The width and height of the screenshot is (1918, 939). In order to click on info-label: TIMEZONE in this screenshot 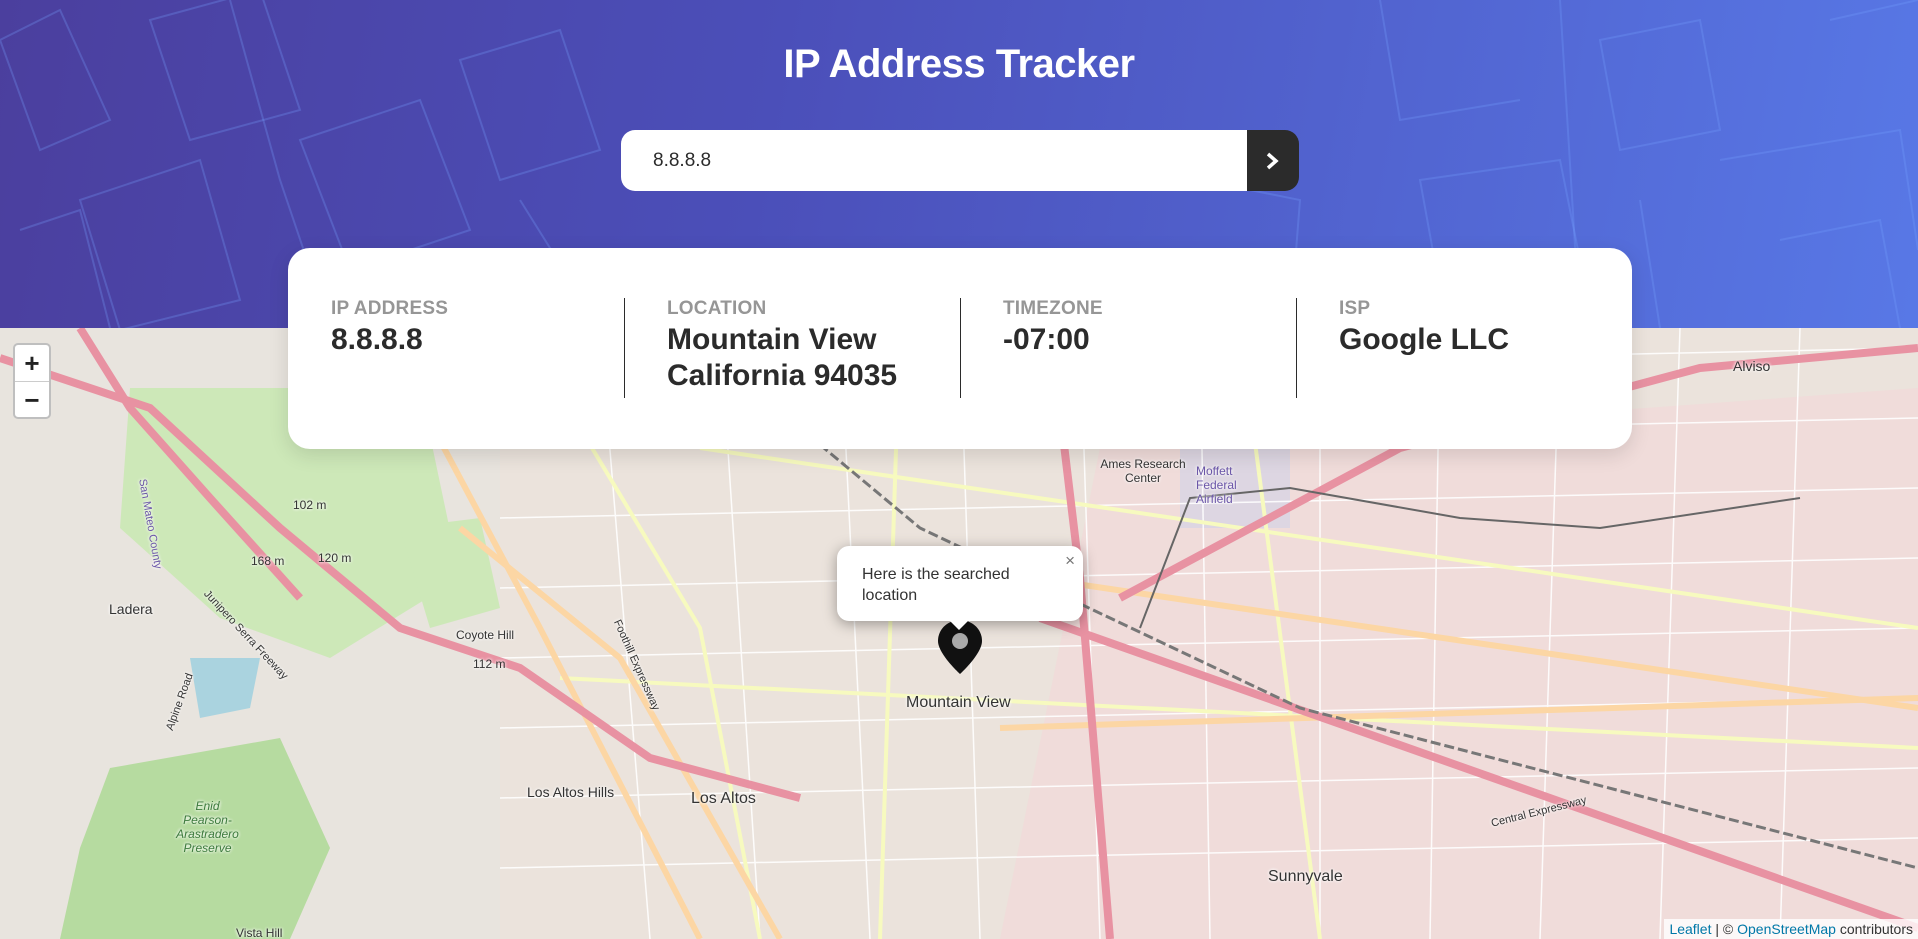, I will do `click(1053, 308)`.